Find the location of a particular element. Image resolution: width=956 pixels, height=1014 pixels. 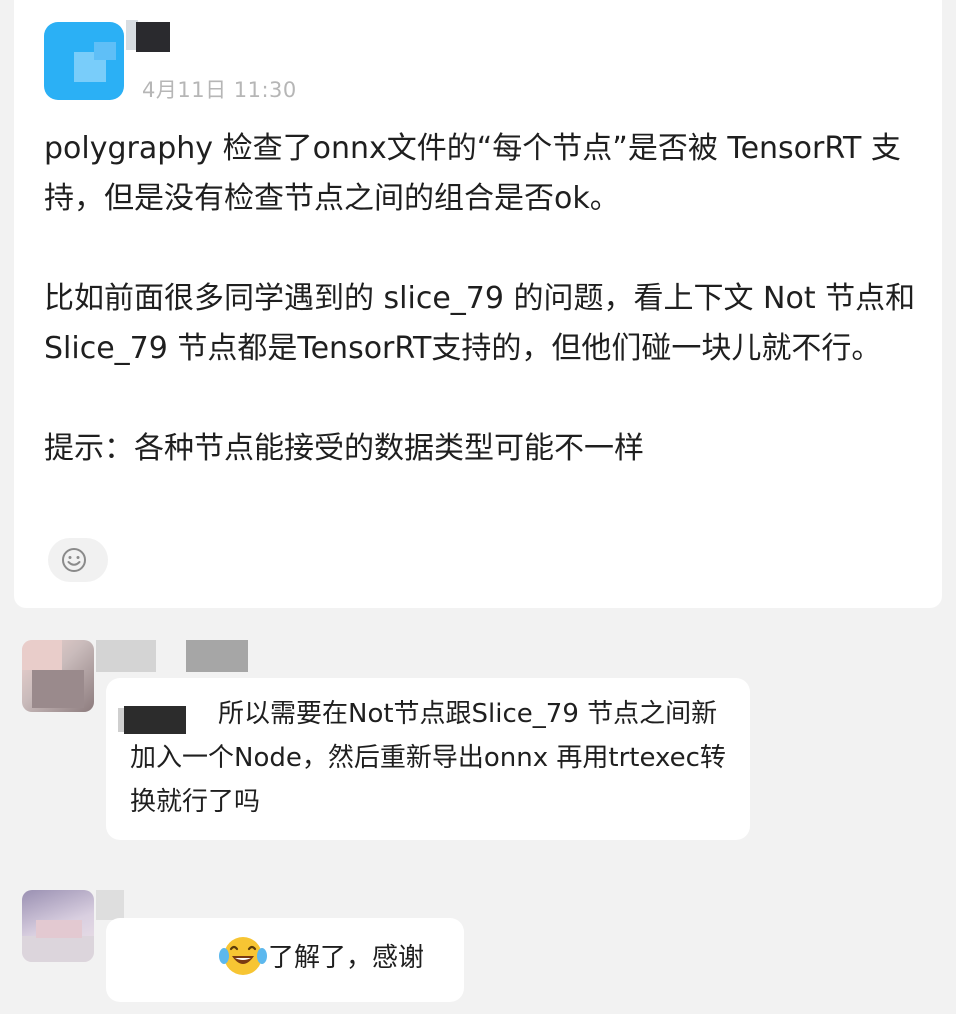

author-name-redacted is located at coordinates (153, 37).